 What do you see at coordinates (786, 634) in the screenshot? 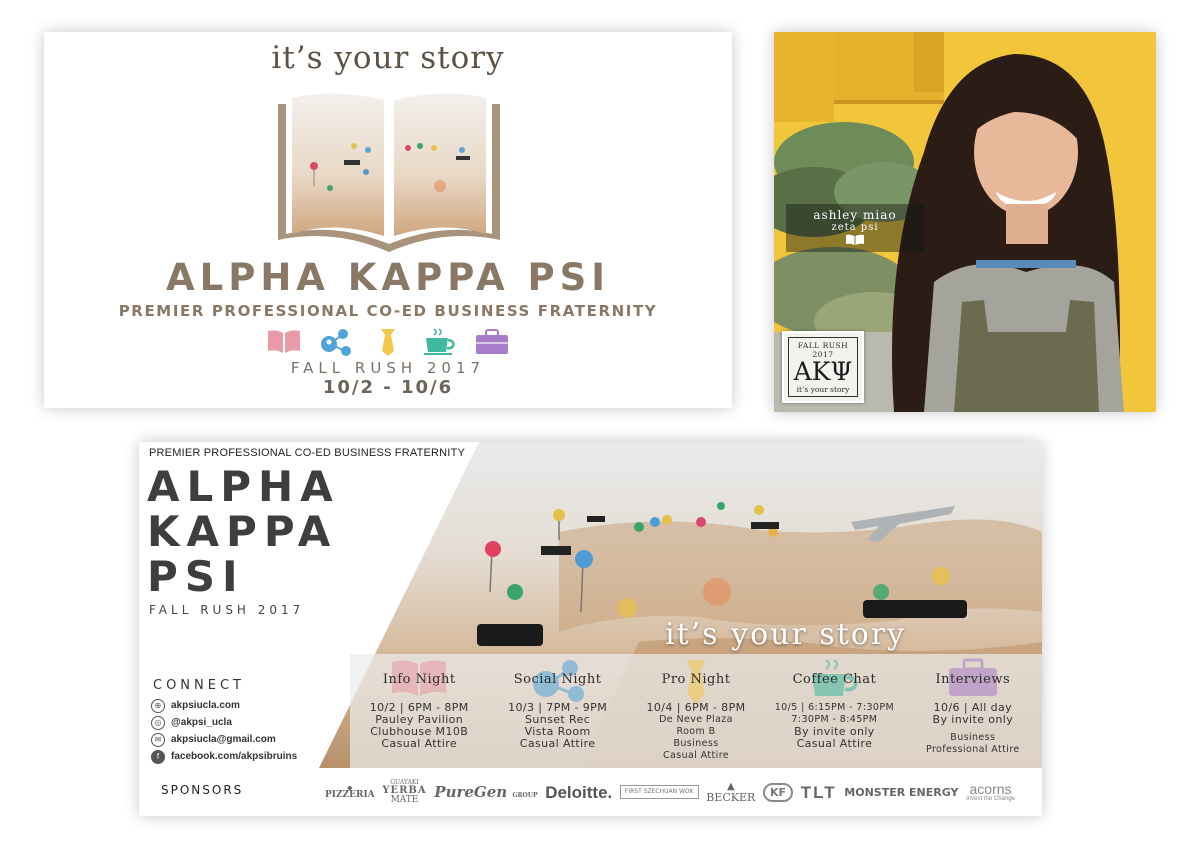
I see `poster-tagline: it’s your story` at bounding box center [786, 634].